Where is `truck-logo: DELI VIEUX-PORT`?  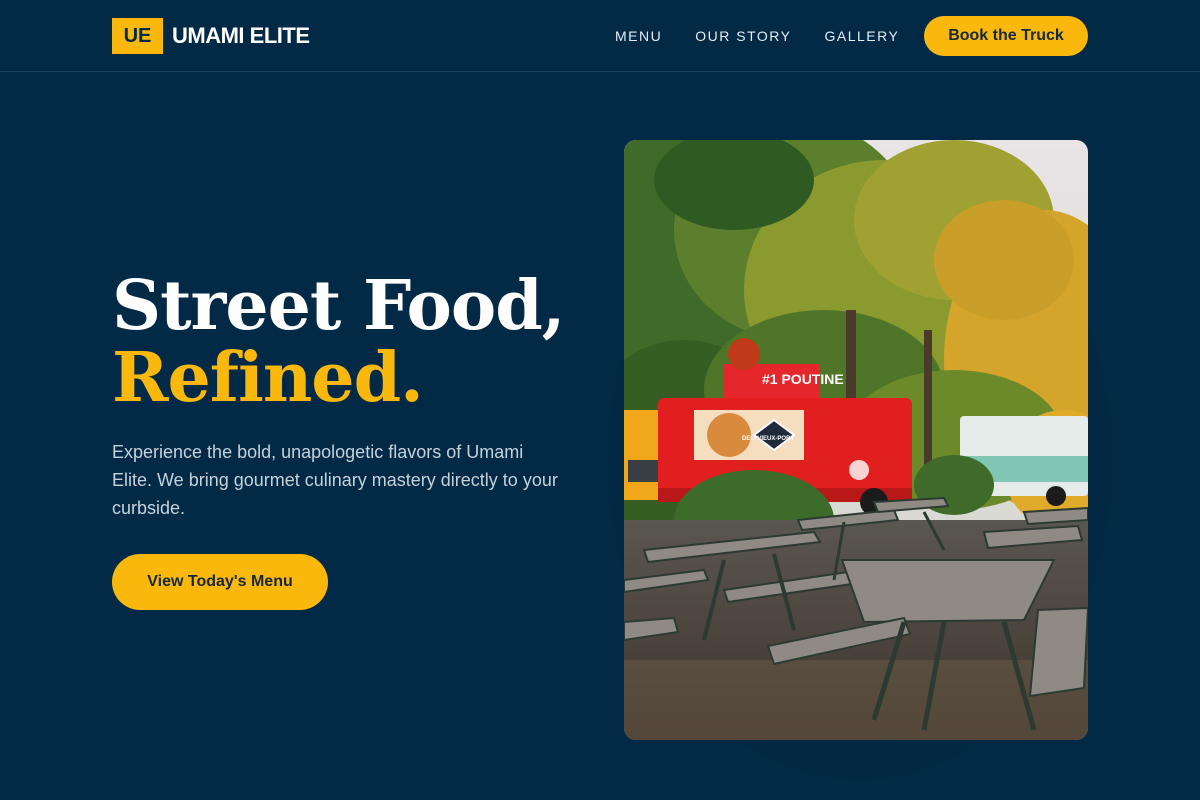 truck-logo: DELI VIEUX-PORT is located at coordinates (768, 439).